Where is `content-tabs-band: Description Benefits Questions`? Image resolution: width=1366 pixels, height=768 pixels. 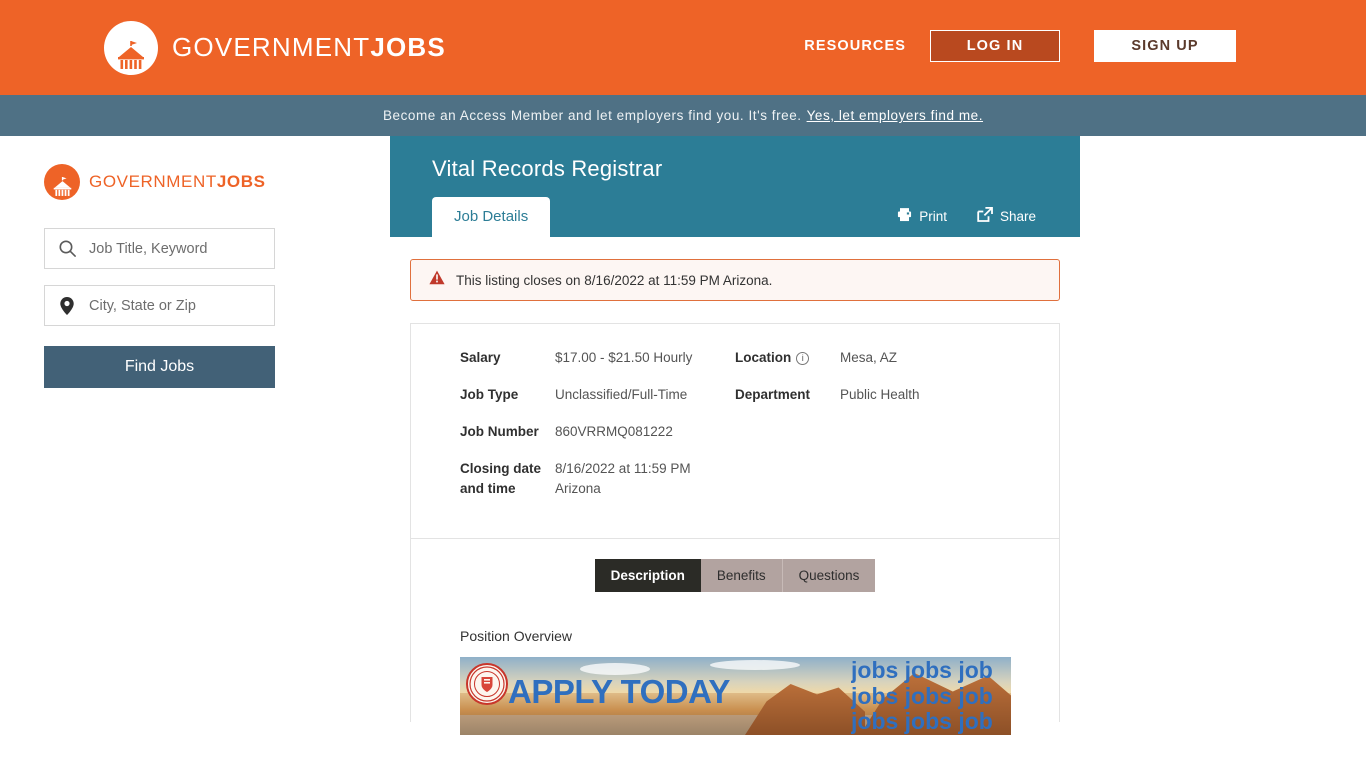
content-tabs-band: Description Benefits Questions is located at coordinates (735, 565).